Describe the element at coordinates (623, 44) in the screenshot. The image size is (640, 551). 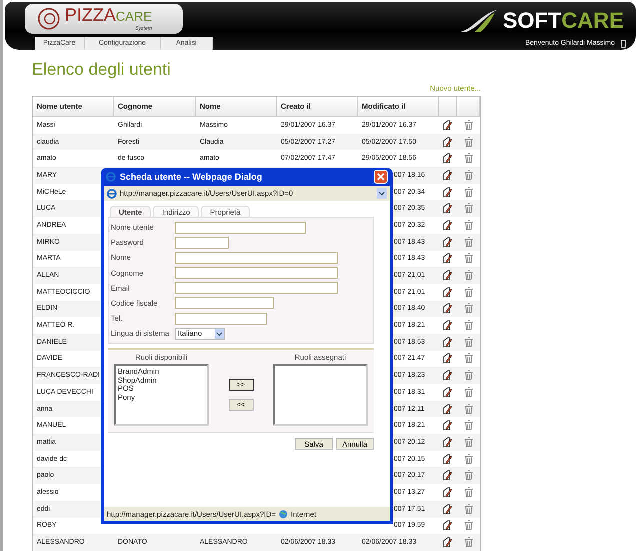
I see `page-icon` at that location.